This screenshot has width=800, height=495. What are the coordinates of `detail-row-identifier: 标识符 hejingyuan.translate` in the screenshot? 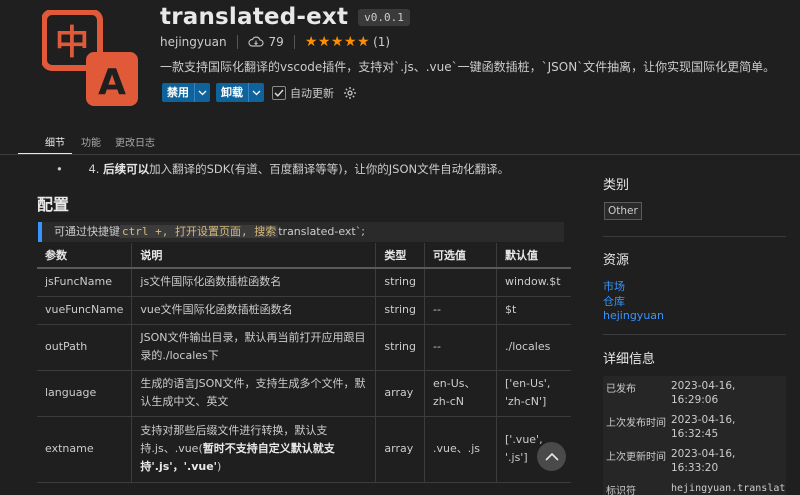 It's located at (694, 486).